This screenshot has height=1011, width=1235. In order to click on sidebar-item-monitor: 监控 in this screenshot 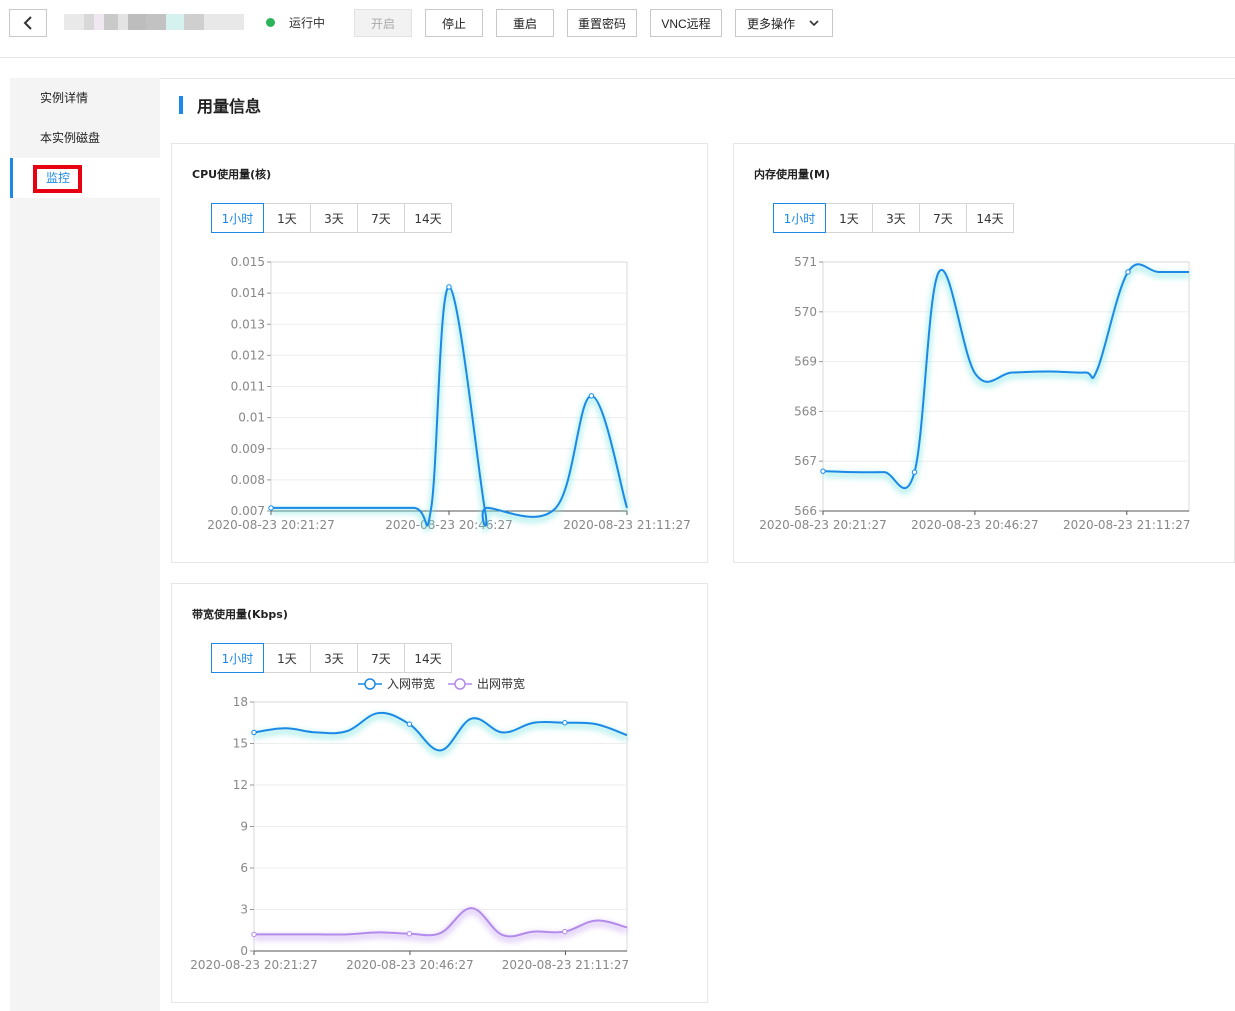, I will do `click(85, 178)`.